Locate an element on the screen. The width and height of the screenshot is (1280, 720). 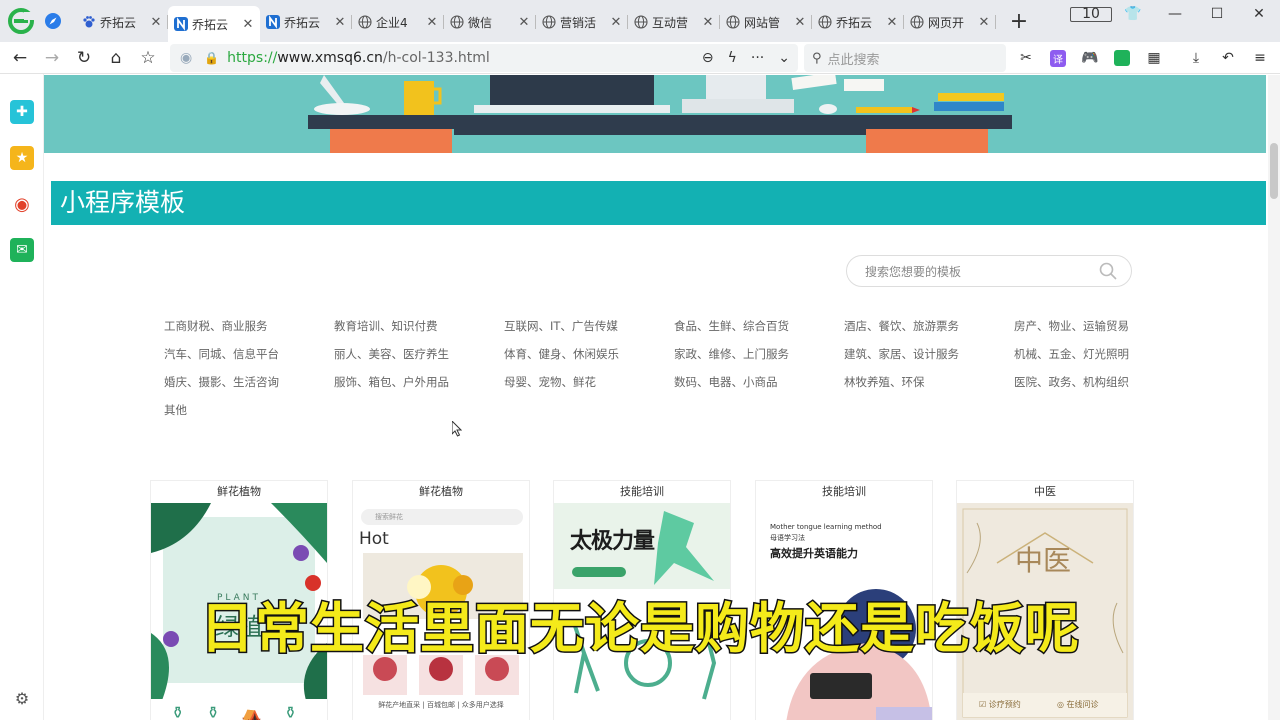
category-link: 建筑、家居、设计服务 is located at coordinates (929, 354).